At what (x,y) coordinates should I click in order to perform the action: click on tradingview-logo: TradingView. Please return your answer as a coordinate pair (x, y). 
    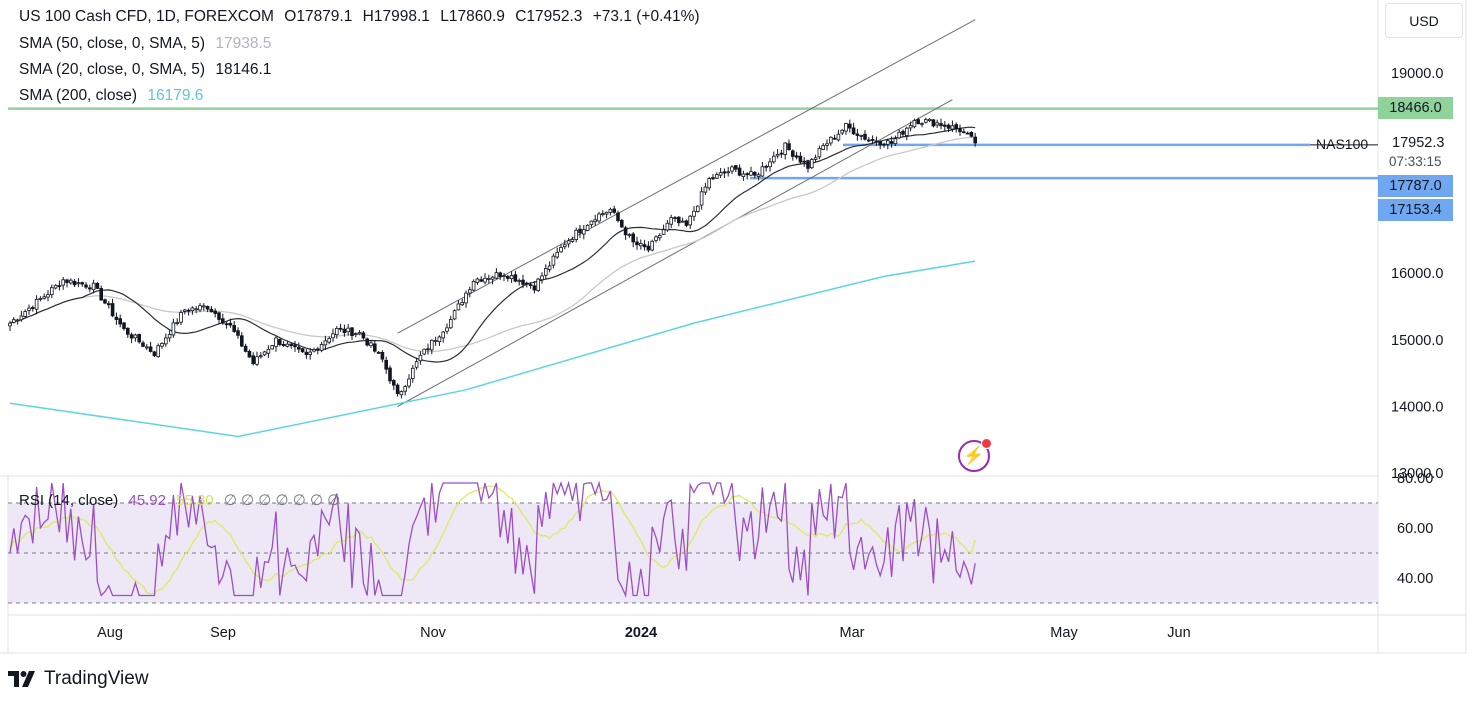
    Looking at the image, I should click on (78, 679).